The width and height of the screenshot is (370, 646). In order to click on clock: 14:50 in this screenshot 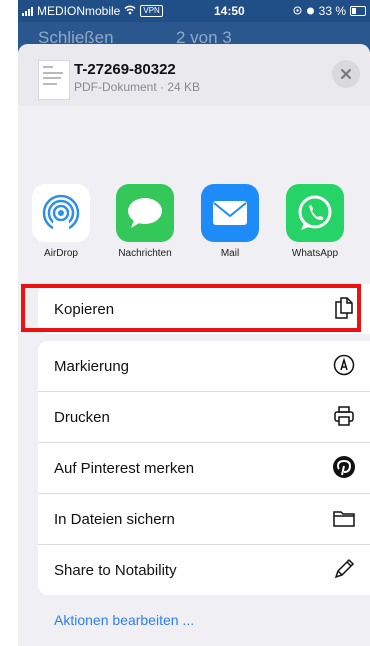, I will do `click(229, 11)`.